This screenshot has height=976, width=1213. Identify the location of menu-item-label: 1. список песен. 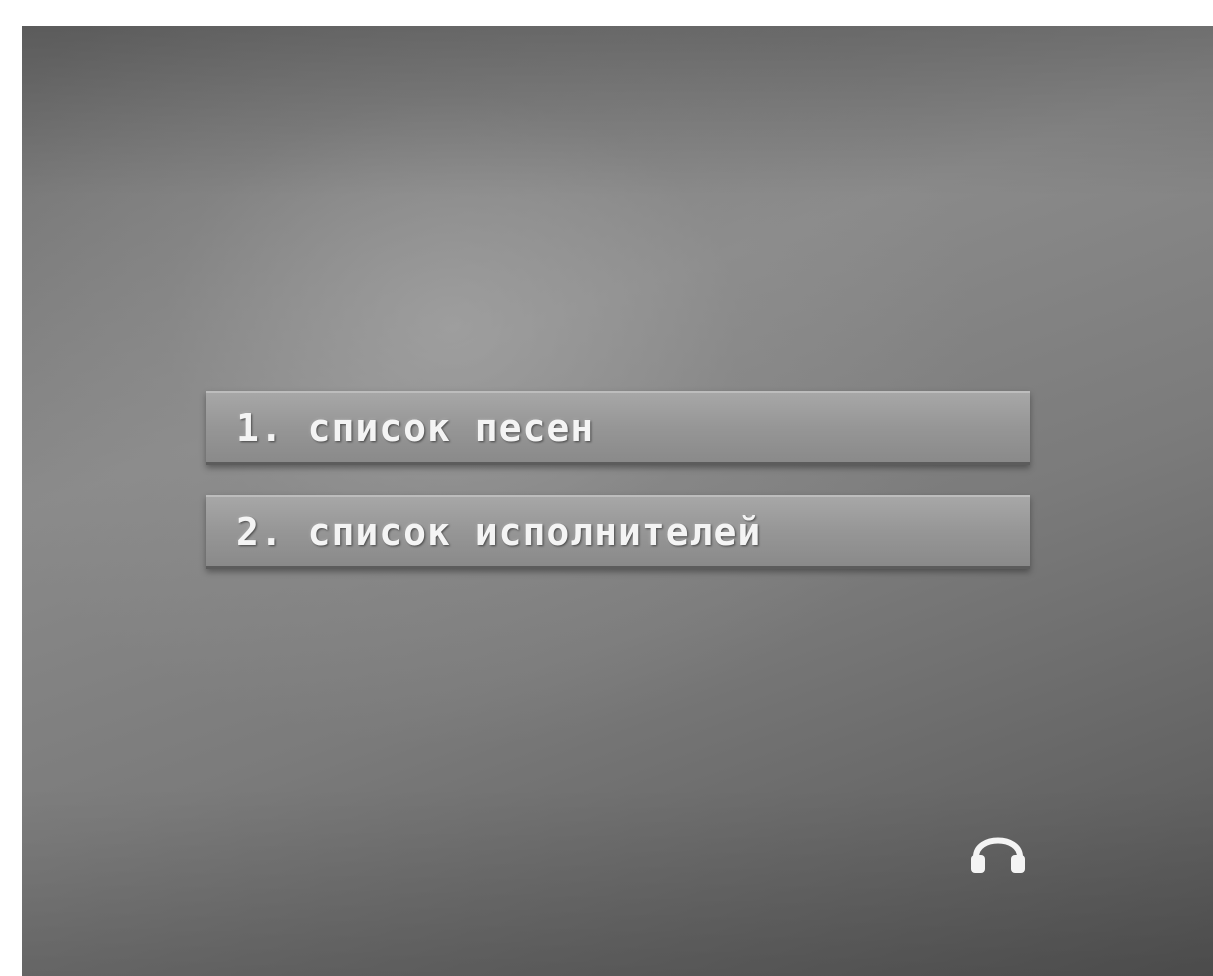
(415, 427).